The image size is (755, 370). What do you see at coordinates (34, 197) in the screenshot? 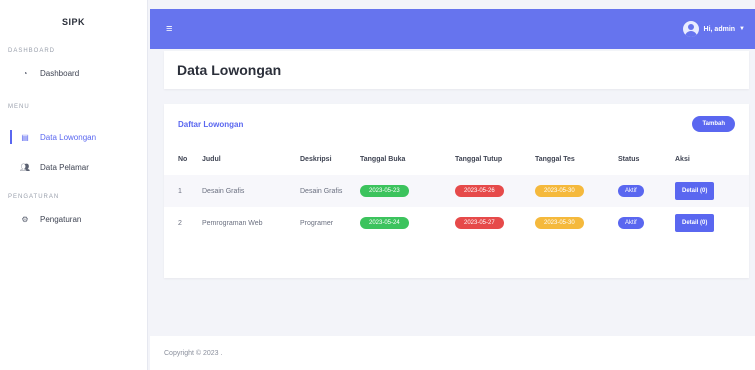
I see `sidebar-section-pengaturan: PENGATURAN` at bounding box center [34, 197].